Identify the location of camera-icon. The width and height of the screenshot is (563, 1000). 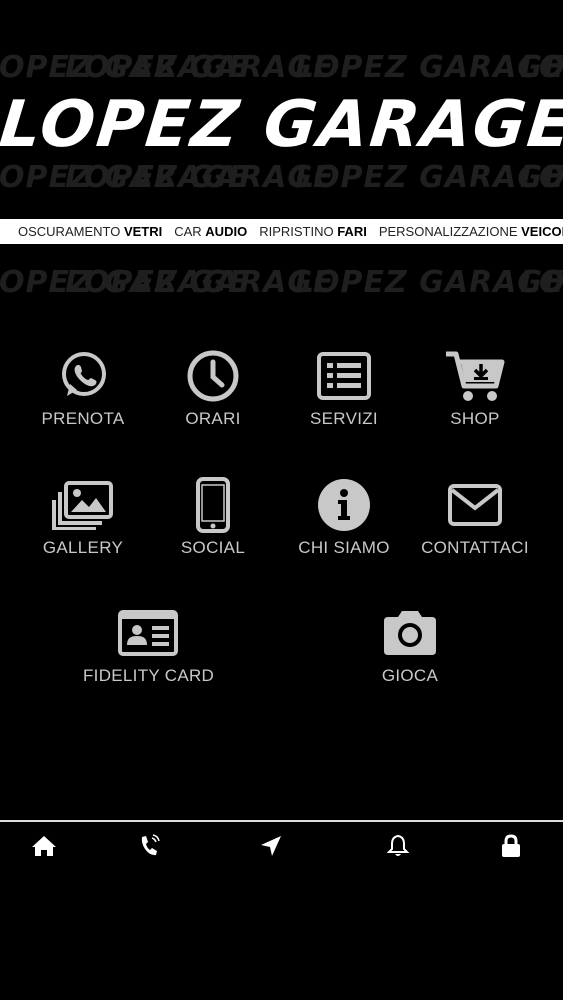
(410, 633).